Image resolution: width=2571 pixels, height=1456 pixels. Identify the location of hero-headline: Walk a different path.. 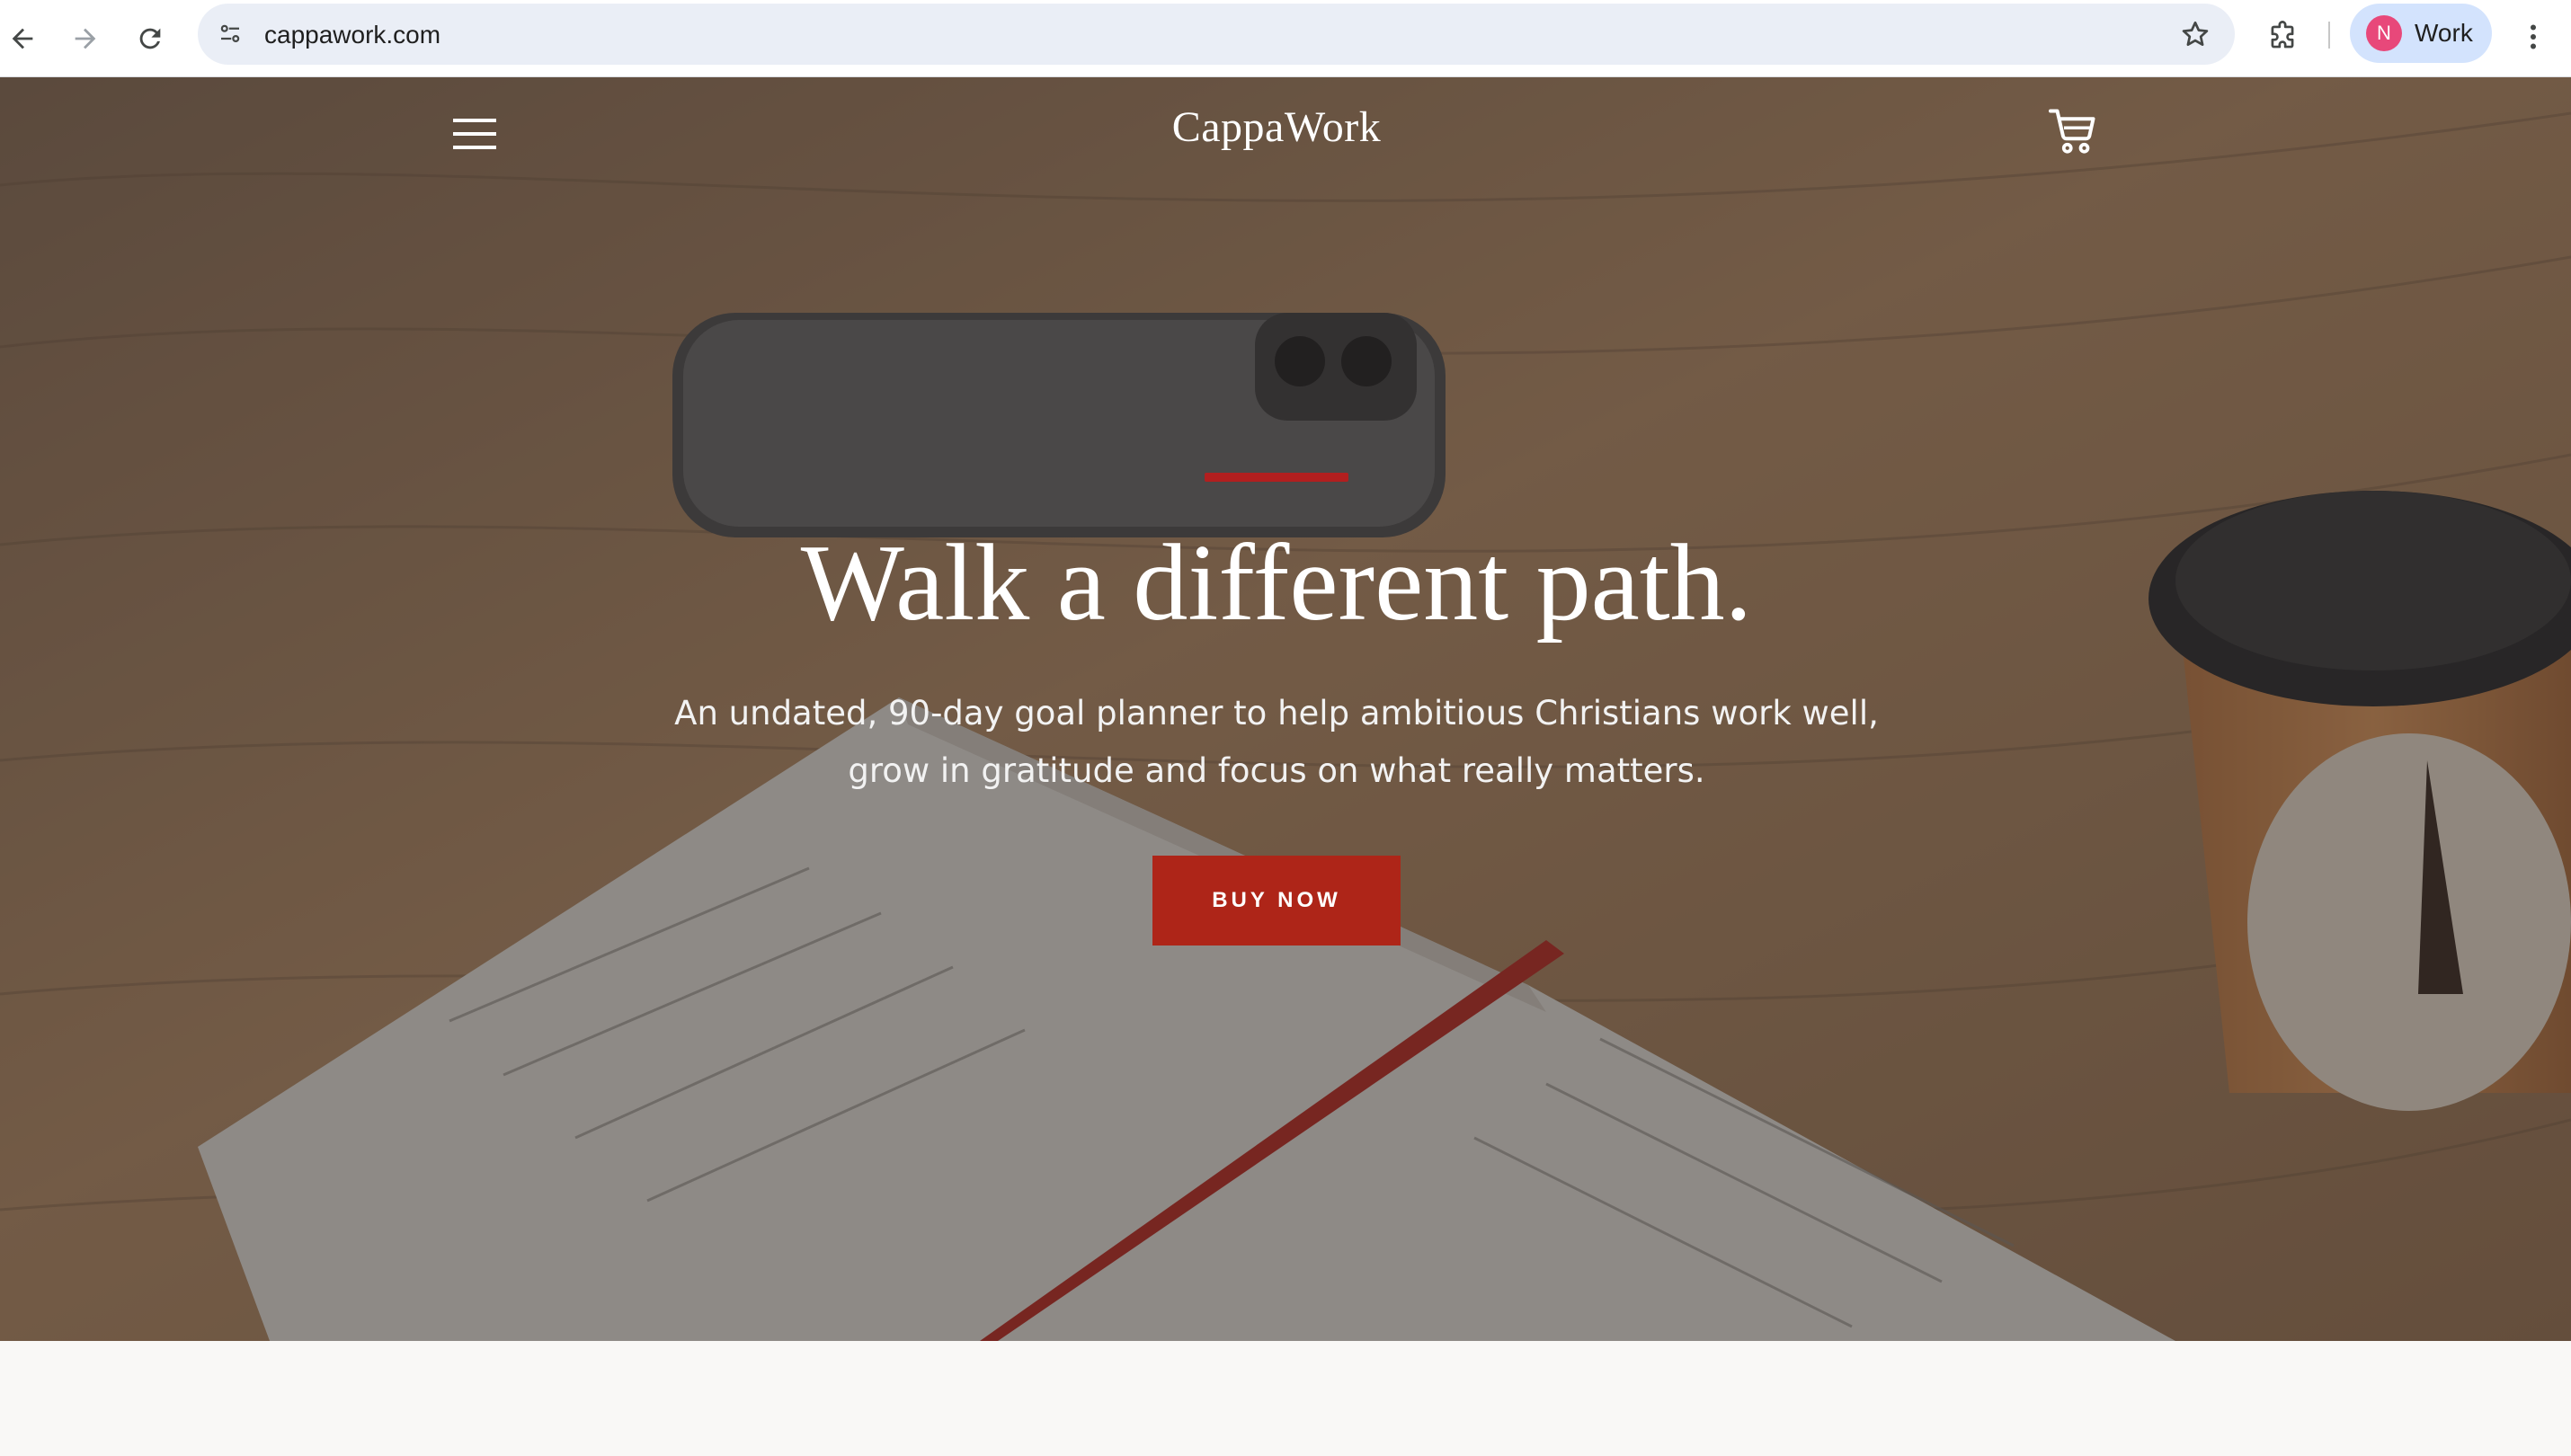
(1276, 583).